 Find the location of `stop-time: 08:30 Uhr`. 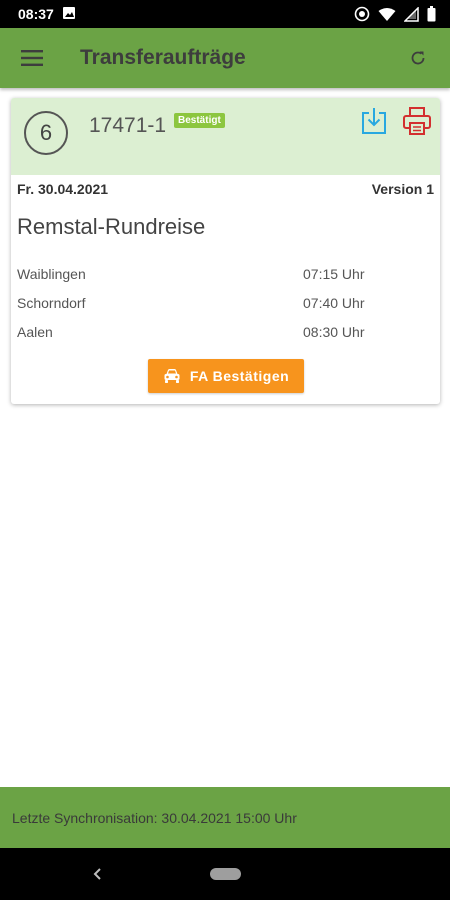

stop-time: 08:30 Uhr is located at coordinates (334, 332).